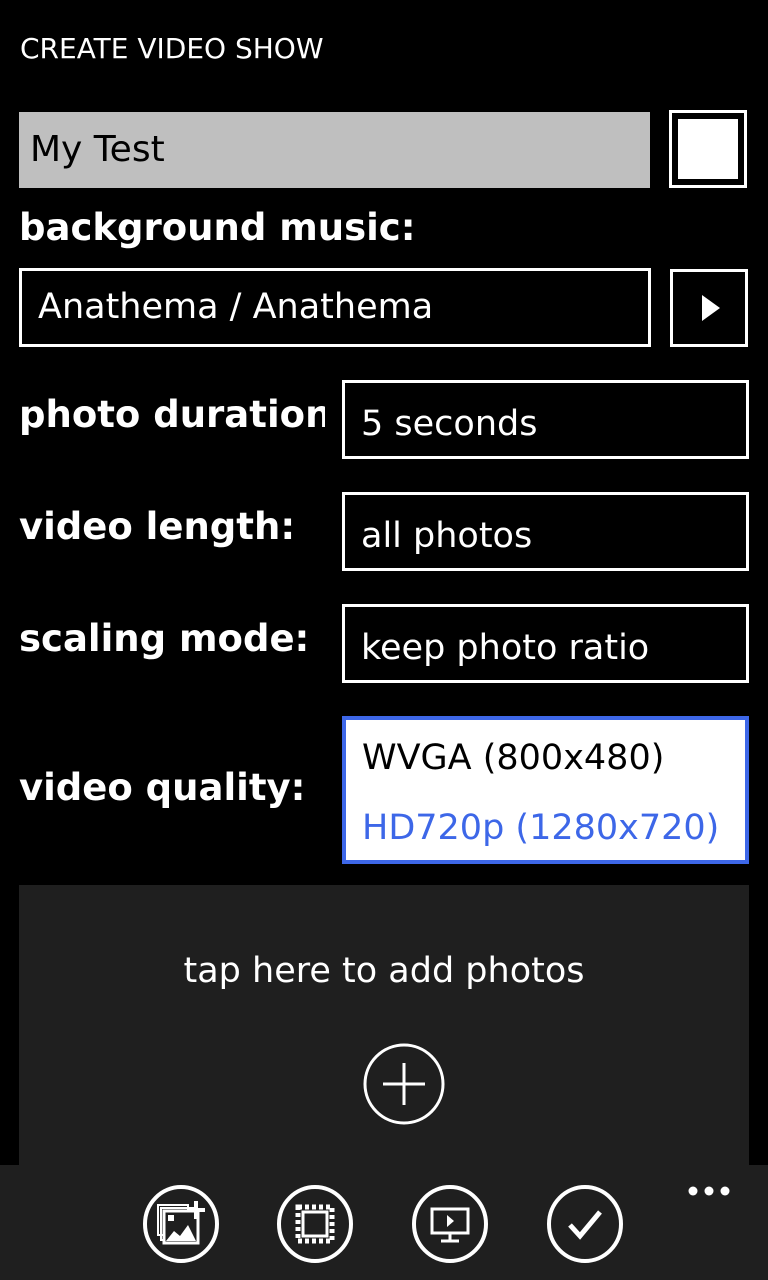  What do you see at coordinates (172, 414) in the screenshot?
I see `photo-duration-label: photo duration:` at bounding box center [172, 414].